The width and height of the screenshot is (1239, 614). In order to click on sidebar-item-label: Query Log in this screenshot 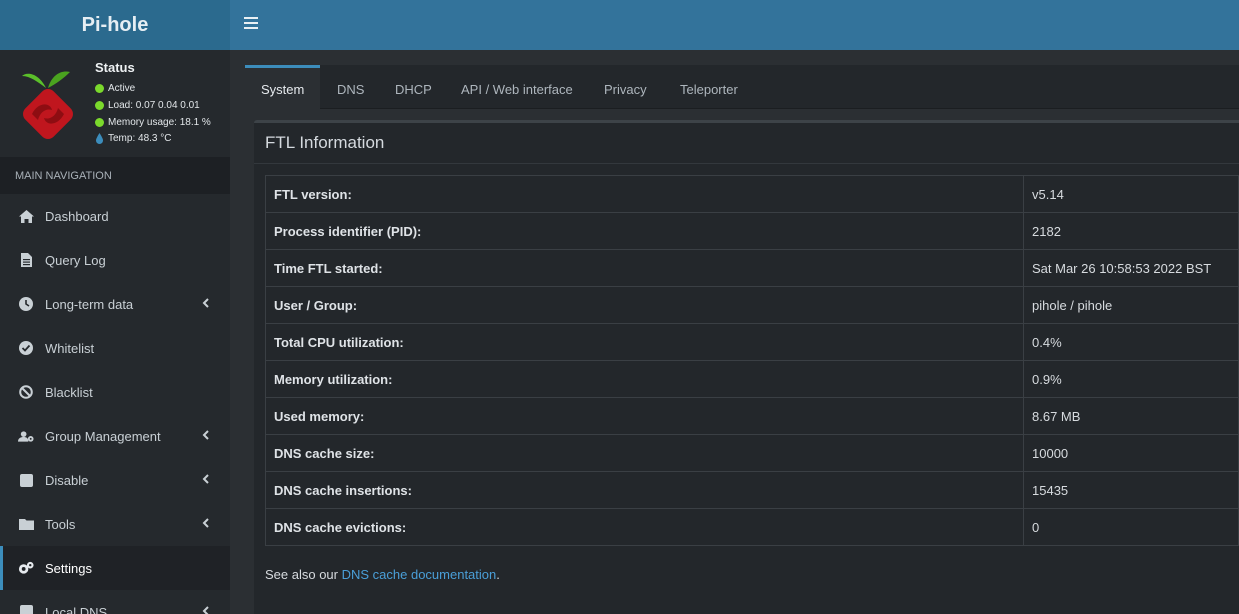, I will do `click(75, 260)`.